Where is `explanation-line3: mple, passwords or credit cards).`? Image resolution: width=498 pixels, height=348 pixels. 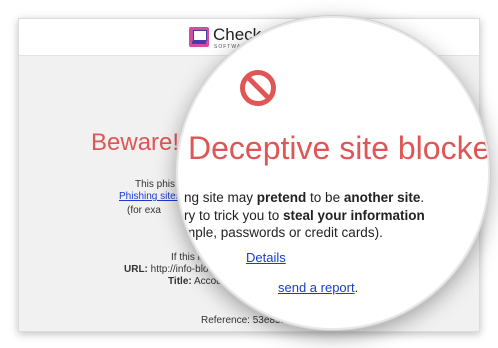
explanation-line3: mple, passwords or credit cards). is located at coordinates (283, 232).